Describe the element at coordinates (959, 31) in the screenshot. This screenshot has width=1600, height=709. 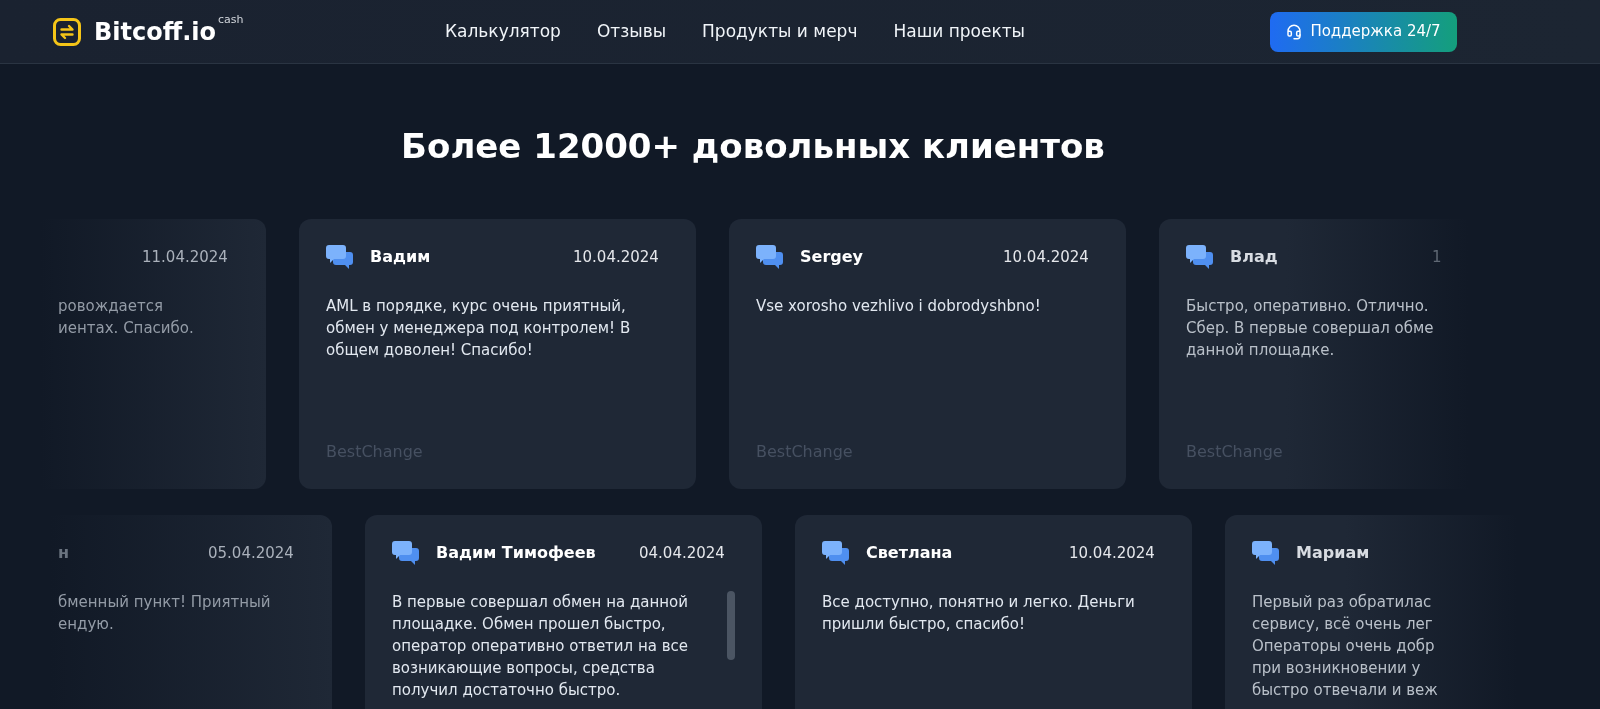
I see `nav-link: Наши проекты` at that location.